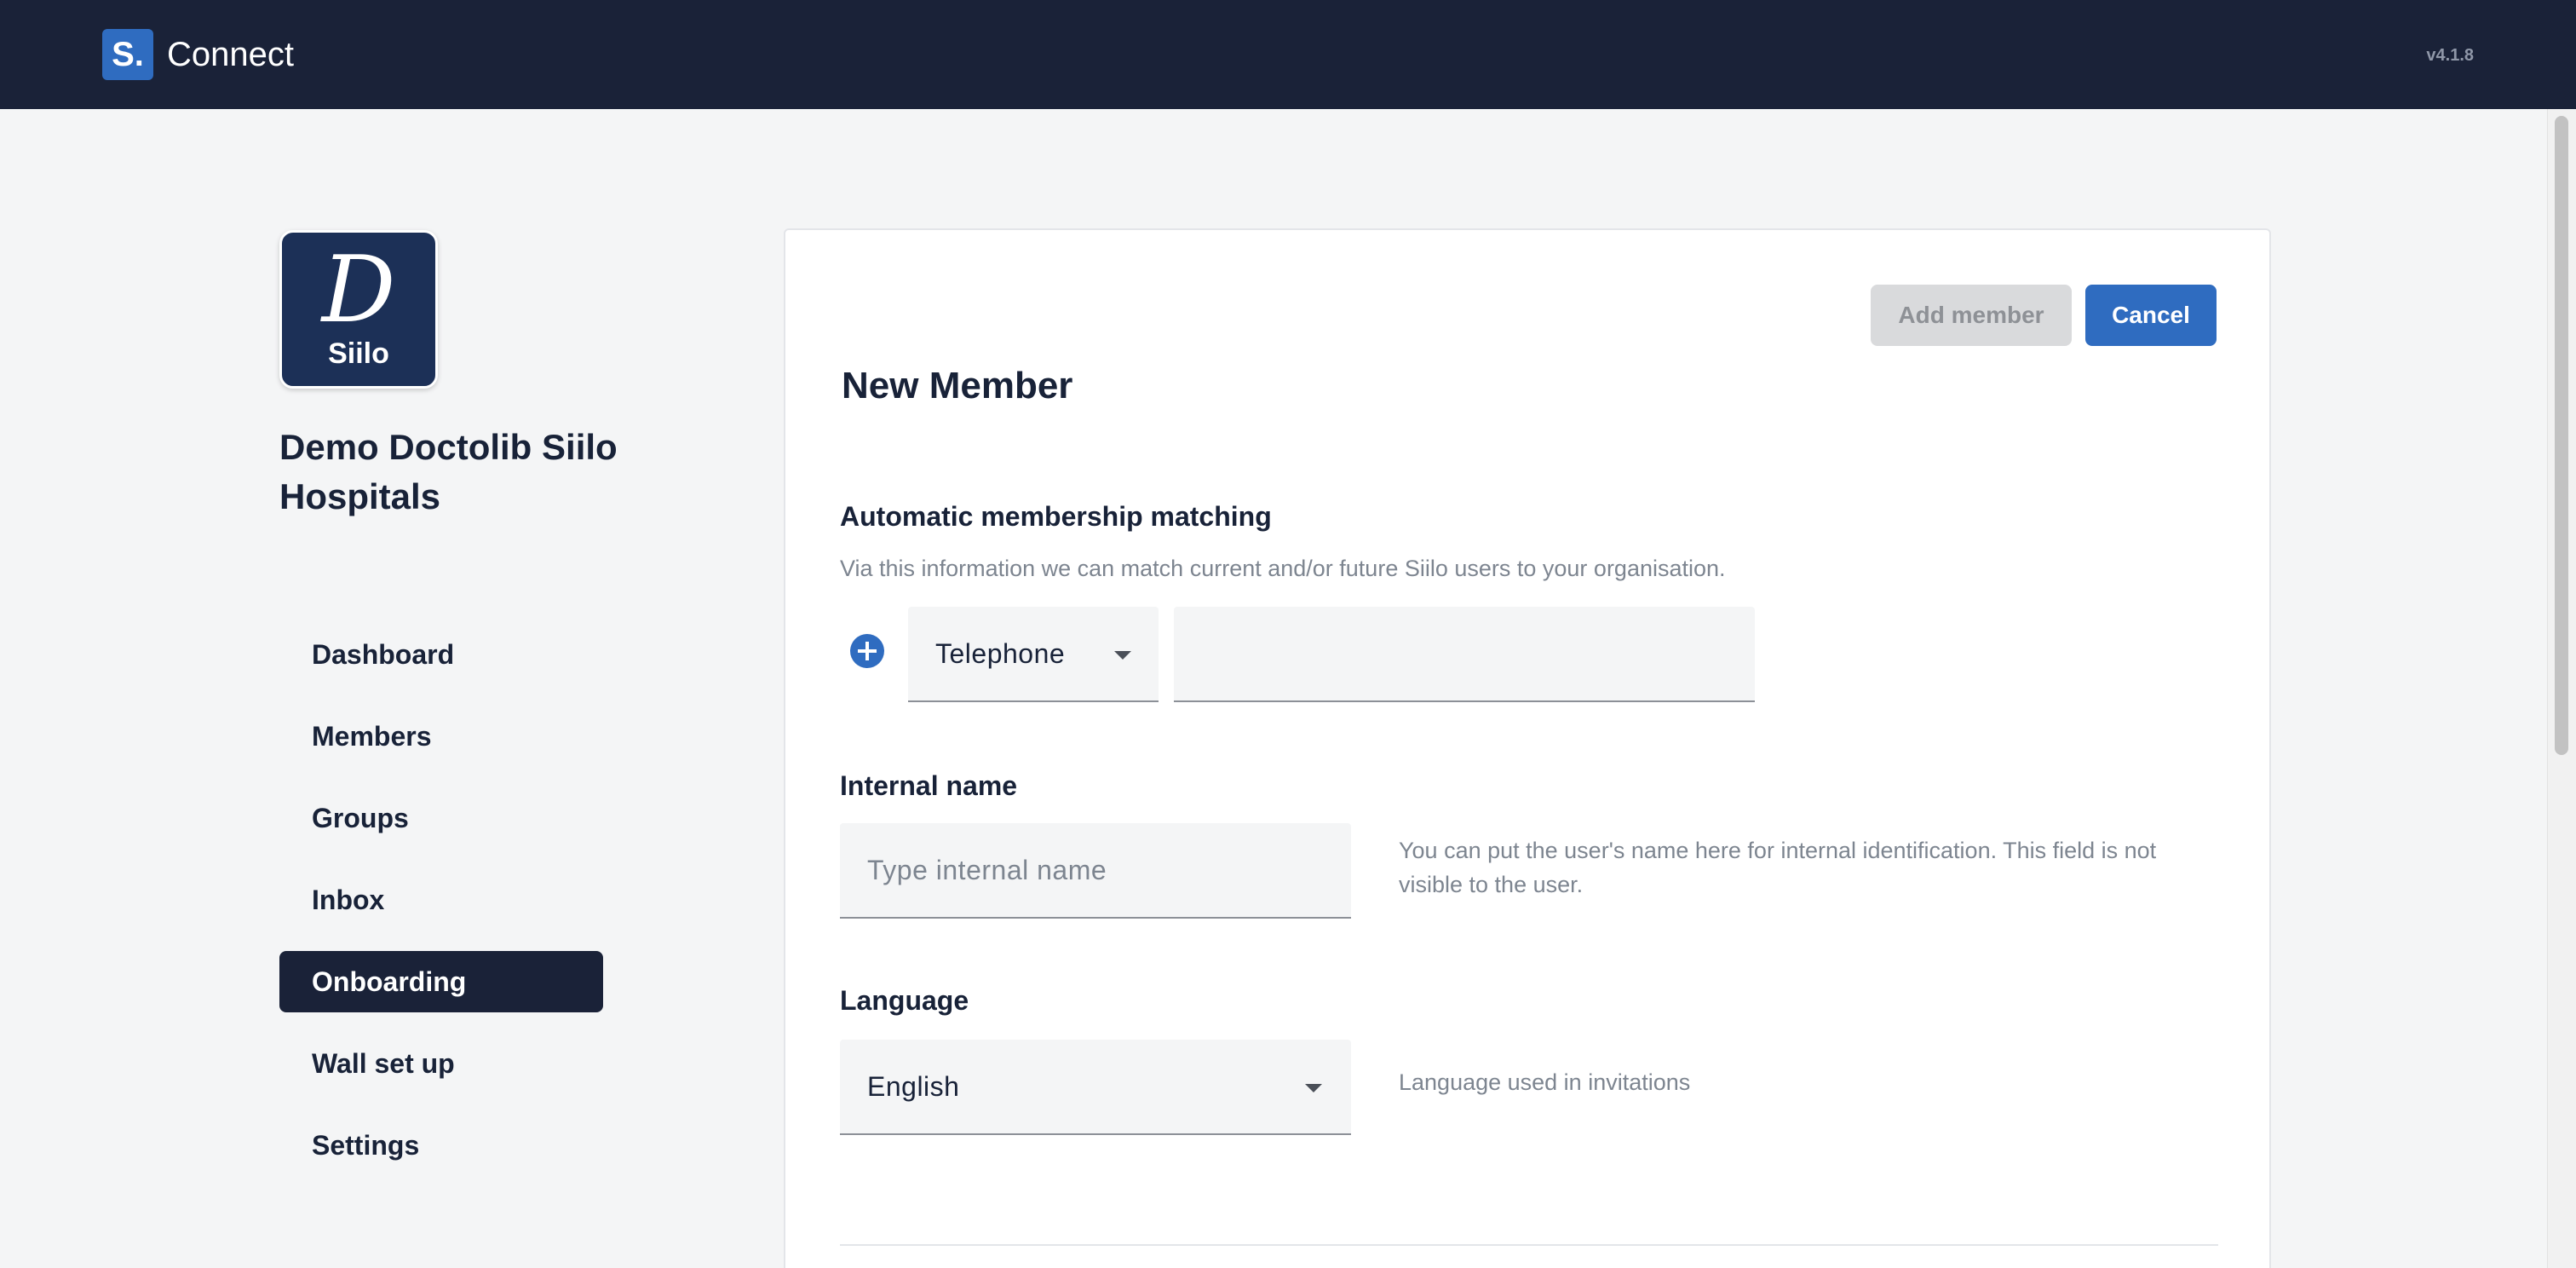  What do you see at coordinates (441, 981) in the screenshot?
I see `nav-item-onboarding: Onboarding` at bounding box center [441, 981].